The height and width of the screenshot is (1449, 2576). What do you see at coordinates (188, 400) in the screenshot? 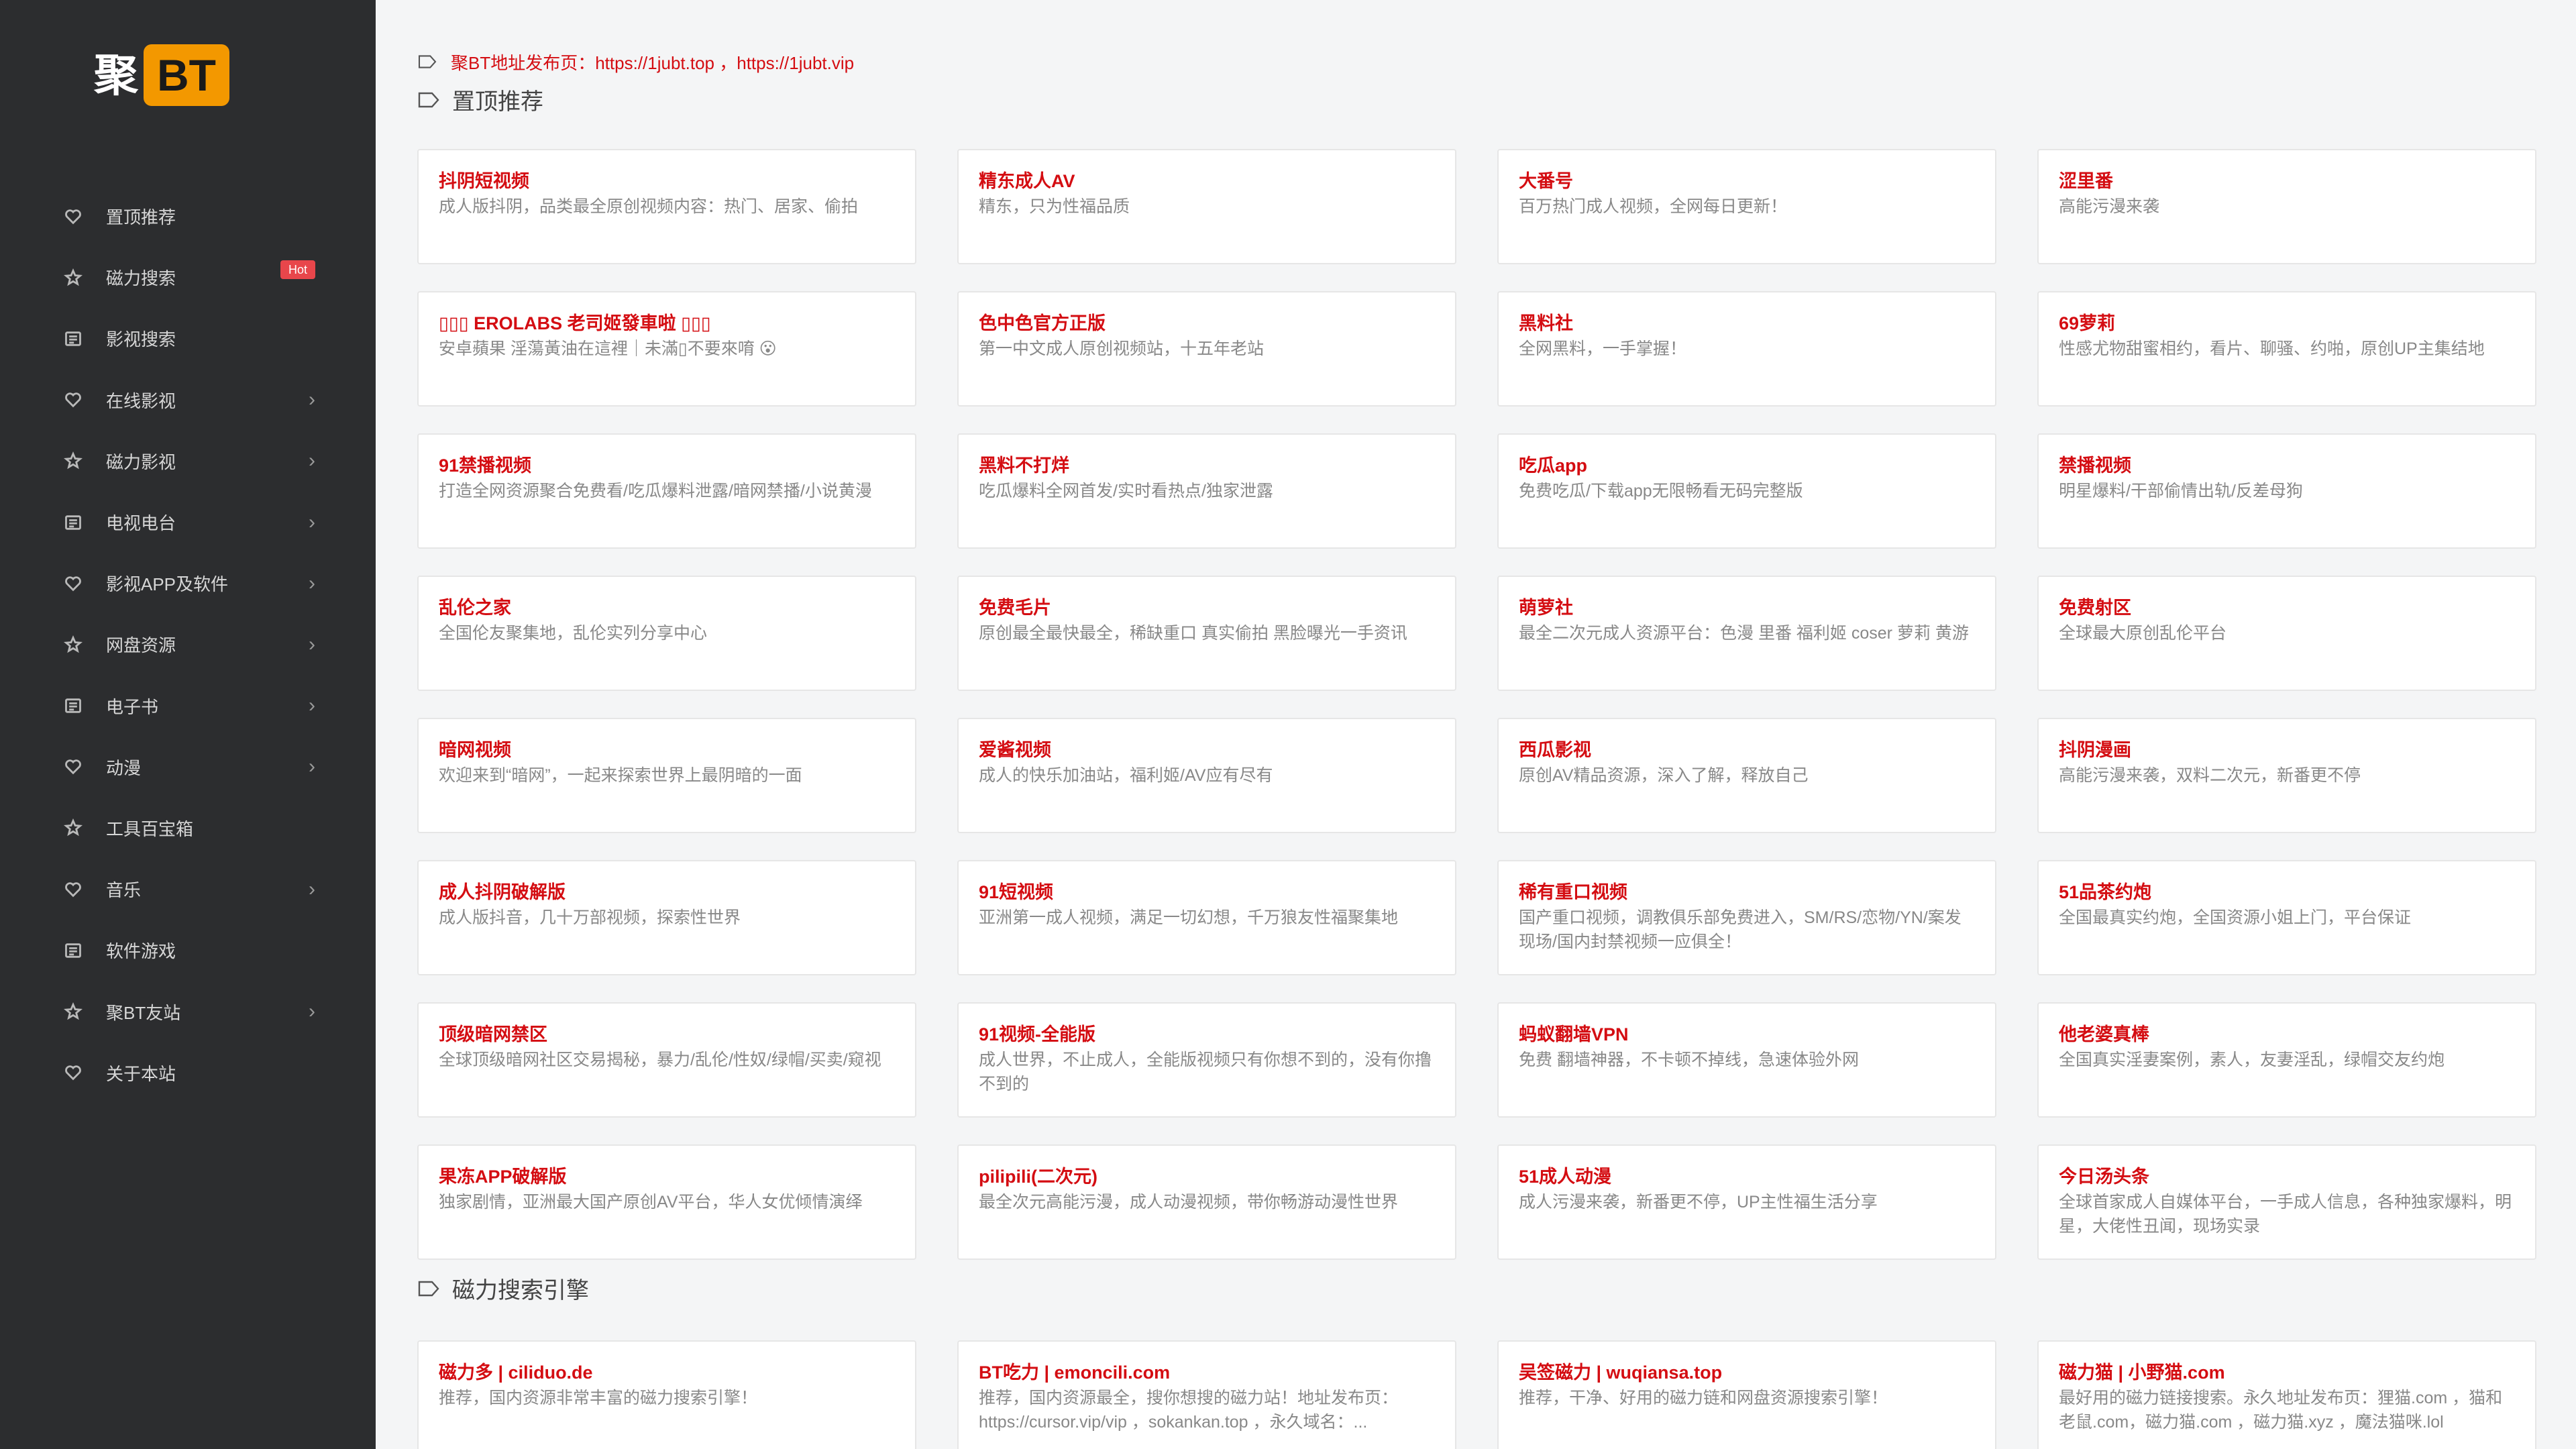
I see `sidebar-item: 在线影视 ›` at bounding box center [188, 400].